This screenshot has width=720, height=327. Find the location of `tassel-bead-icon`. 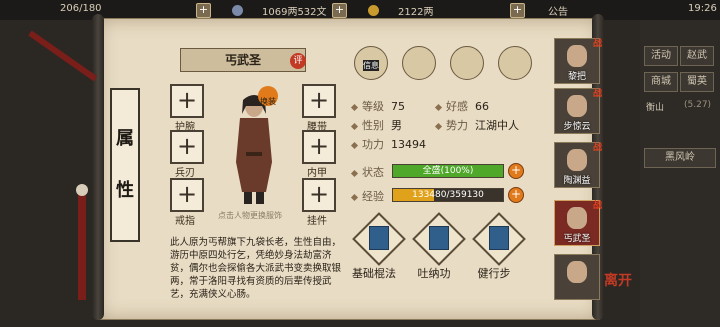

tassel-bead-icon is located at coordinates (82, 190).